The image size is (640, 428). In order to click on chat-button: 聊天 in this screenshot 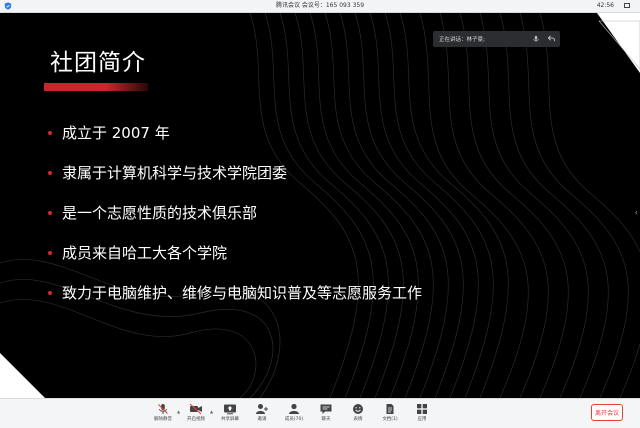, I will do `click(326, 413)`.